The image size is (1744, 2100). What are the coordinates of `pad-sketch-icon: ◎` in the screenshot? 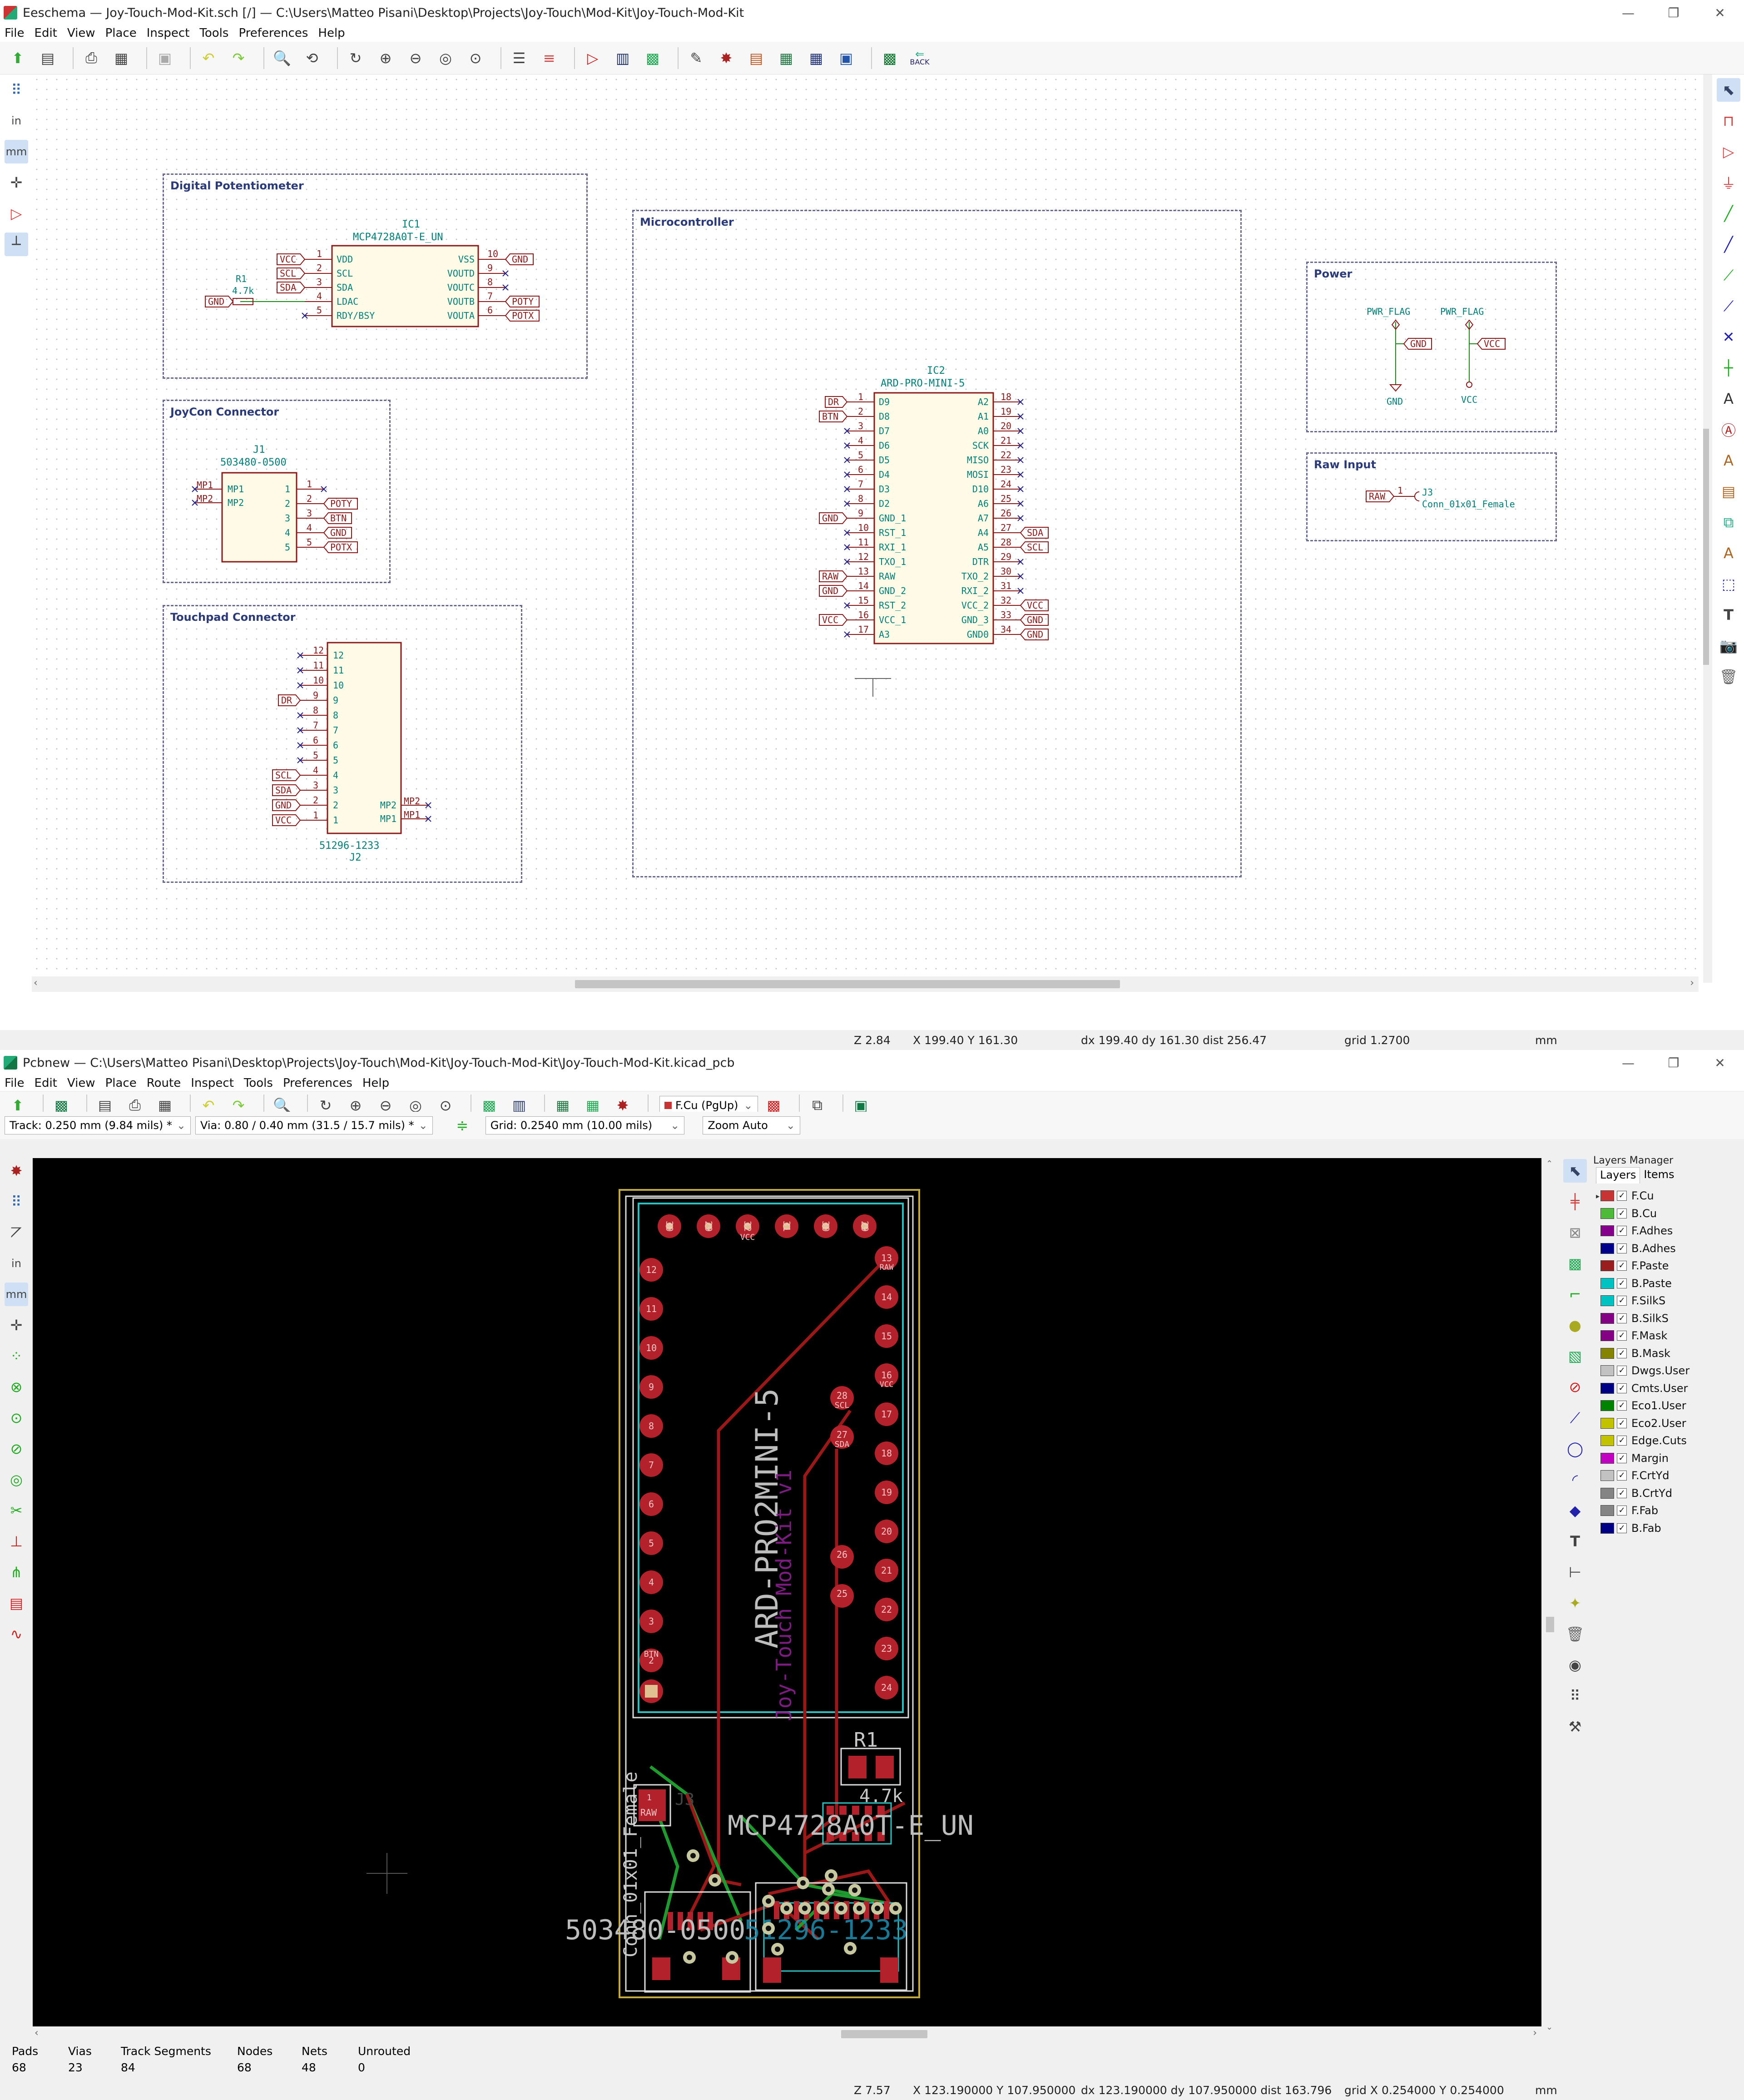 It's located at (17, 1479).